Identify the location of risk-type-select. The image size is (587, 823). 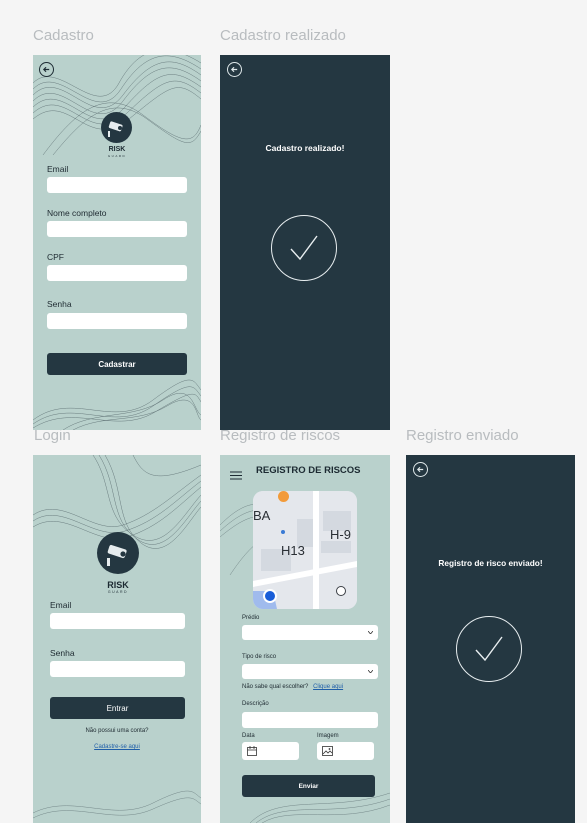
(310, 671).